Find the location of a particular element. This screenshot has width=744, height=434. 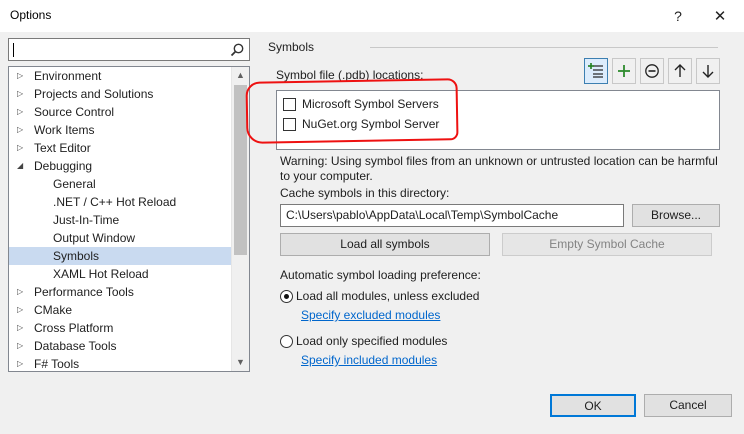

arrow-down-icon is located at coordinates (708, 71).